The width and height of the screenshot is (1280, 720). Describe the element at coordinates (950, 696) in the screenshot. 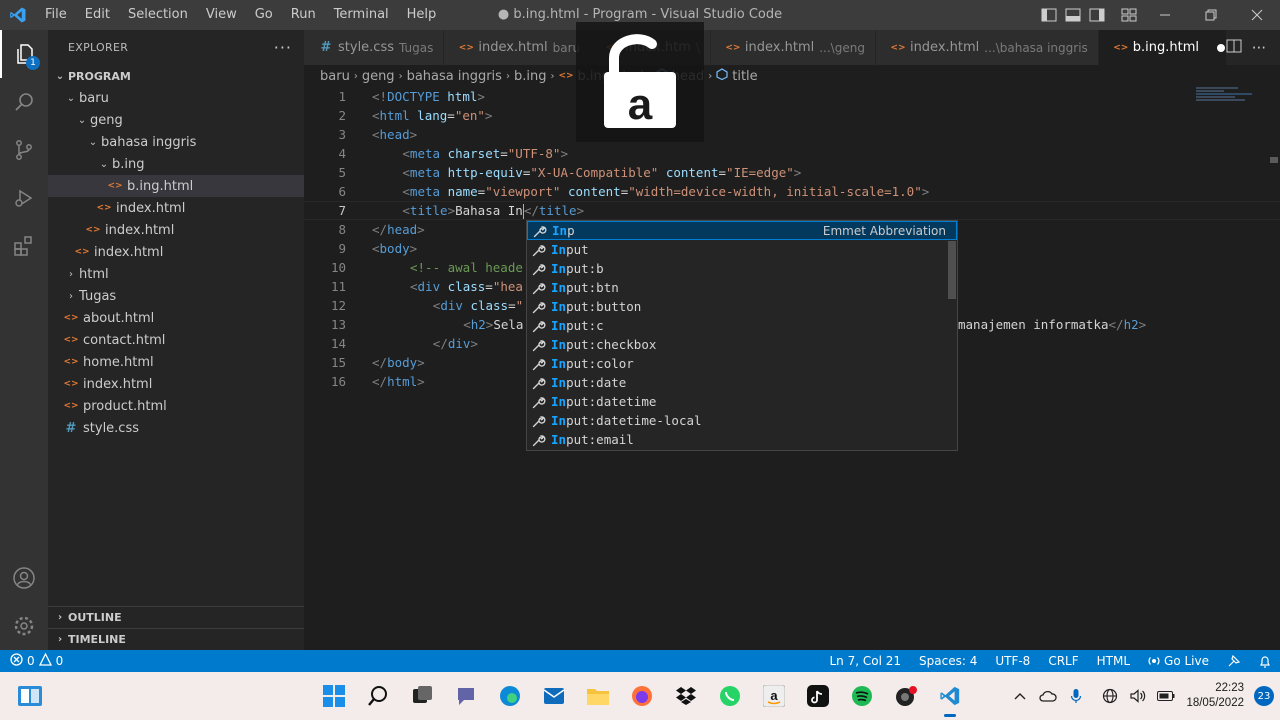

I see `vscode-taskbar-icon` at that location.